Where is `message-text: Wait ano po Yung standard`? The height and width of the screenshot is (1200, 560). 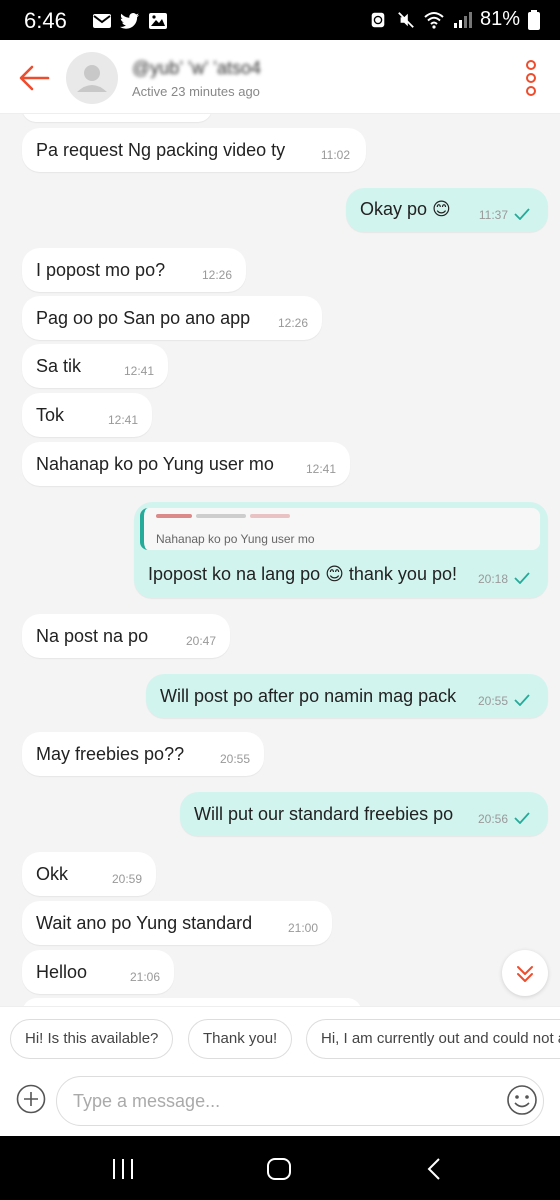
message-text: Wait ano po Yung standard is located at coordinates (144, 923).